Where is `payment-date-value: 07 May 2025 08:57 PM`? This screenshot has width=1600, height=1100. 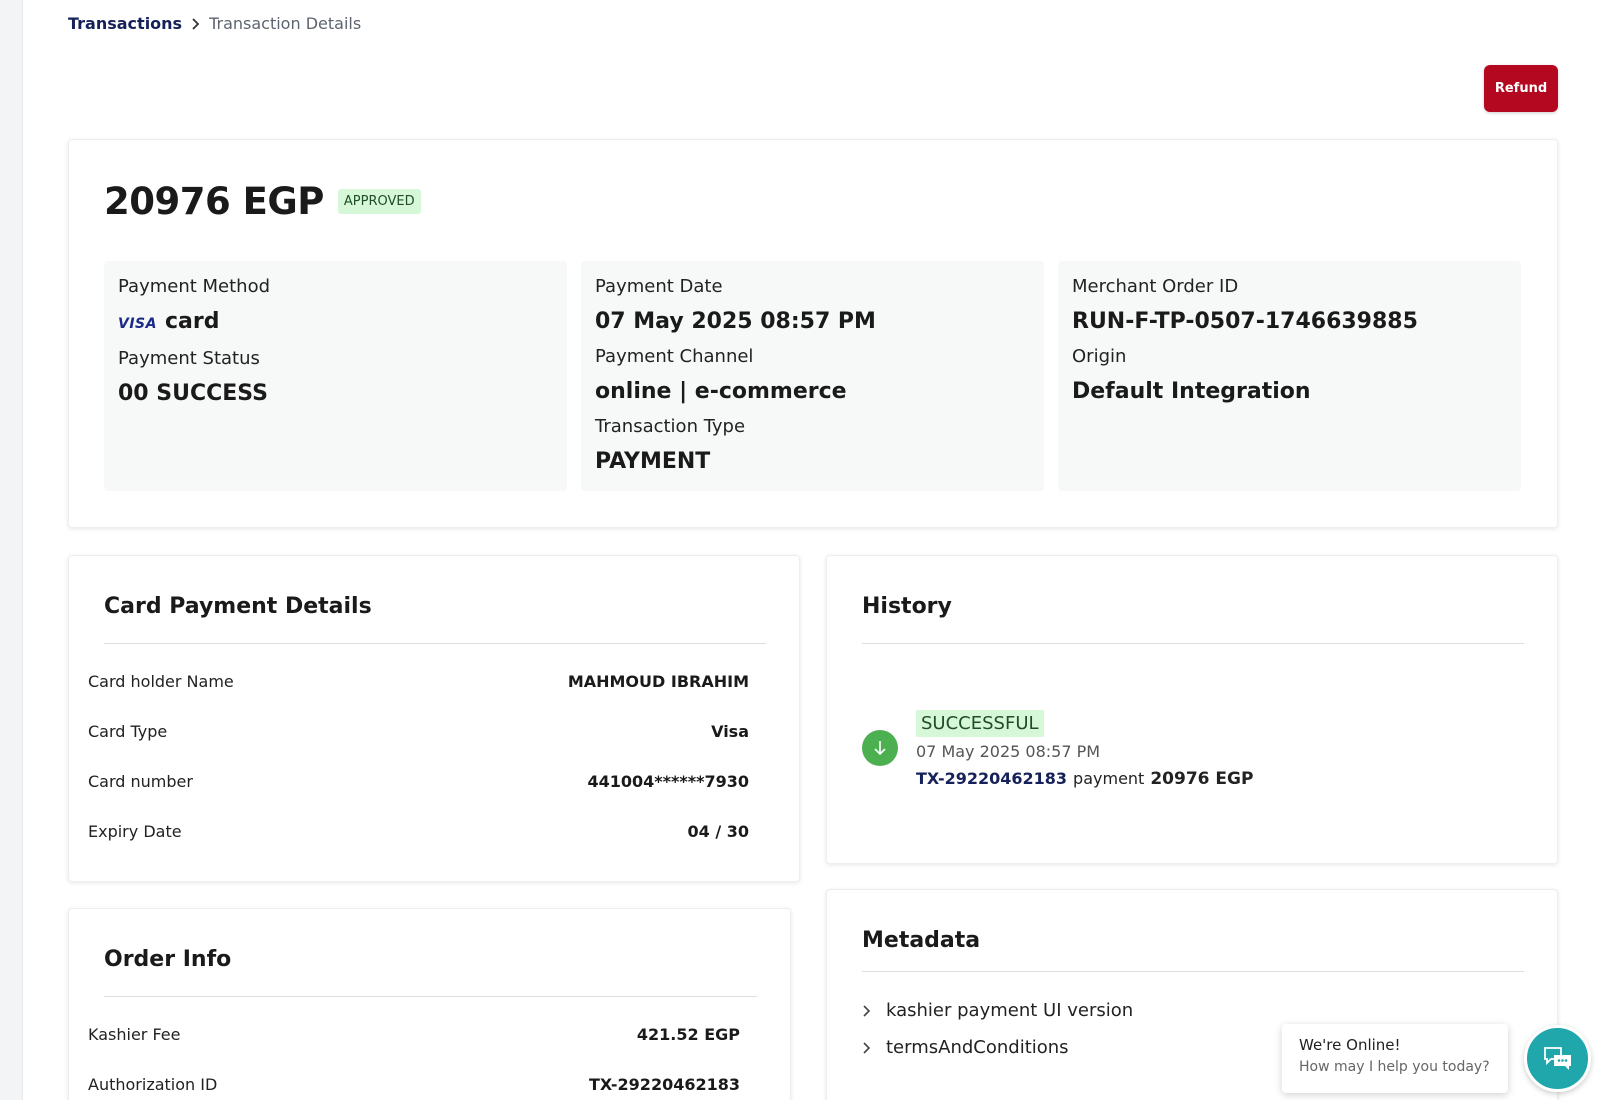 payment-date-value: 07 May 2025 08:57 PM is located at coordinates (735, 321).